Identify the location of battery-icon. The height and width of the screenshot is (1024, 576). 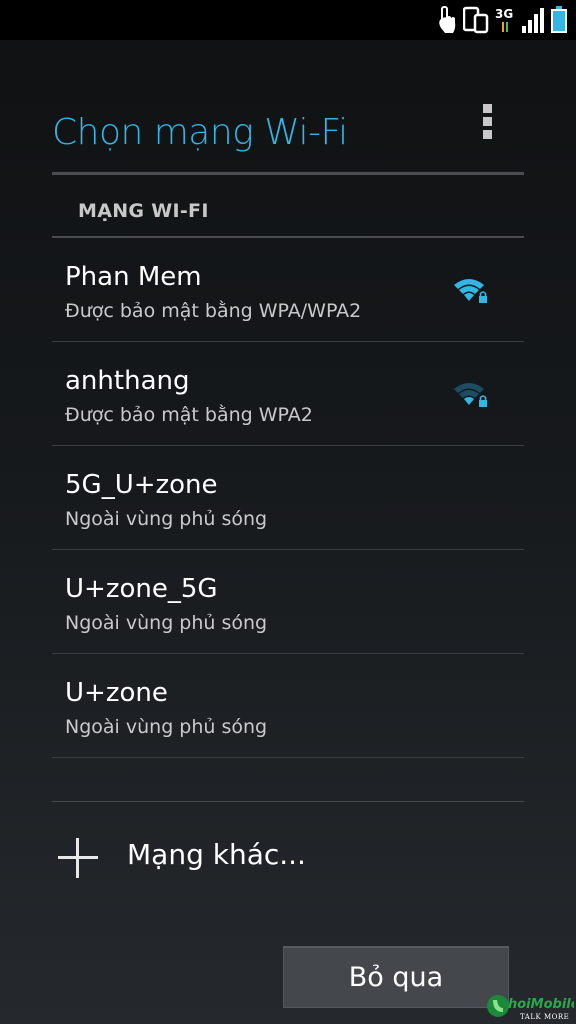
(559, 19).